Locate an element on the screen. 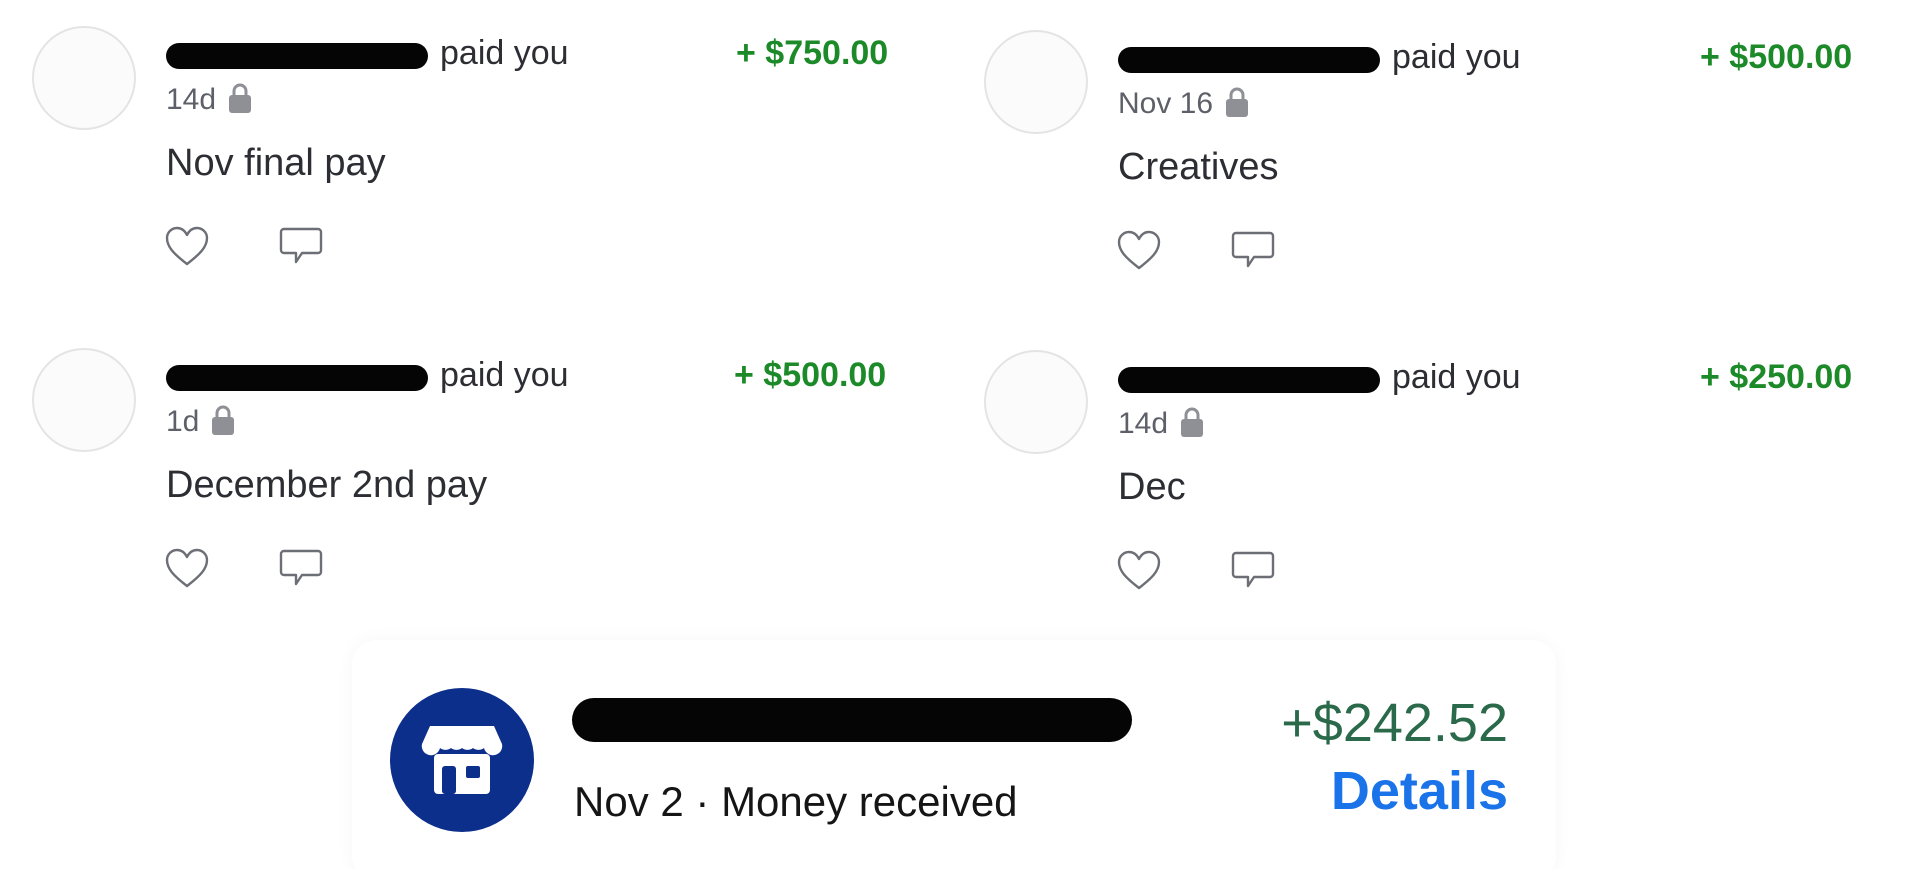 Image resolution: width=1909 pixels, height=869 pixels. deposit-subline: Nov 2 · Money received is located at coordinates (796, 802).